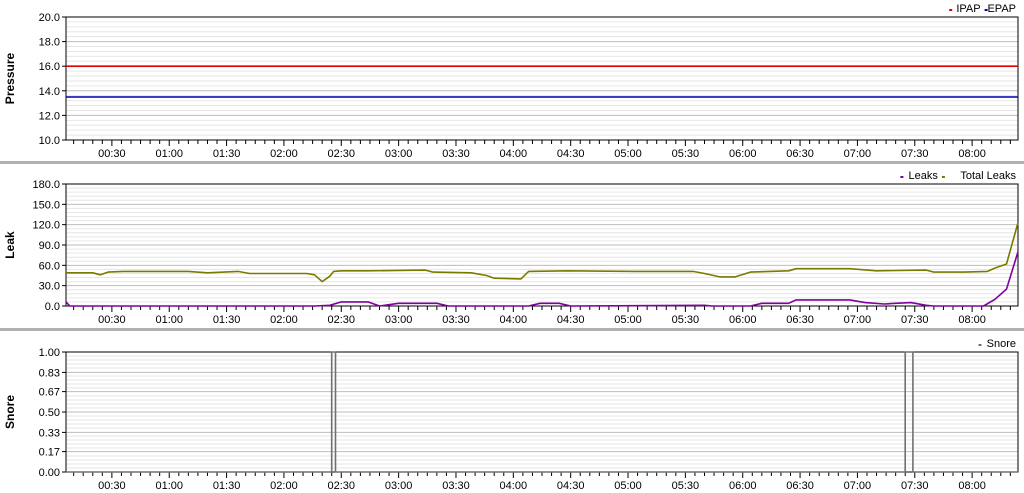  What do you see at coordinates (10, 412) in the screenshot?
I see `snore-axis-title: Snore` at bounding box center [10, 412].